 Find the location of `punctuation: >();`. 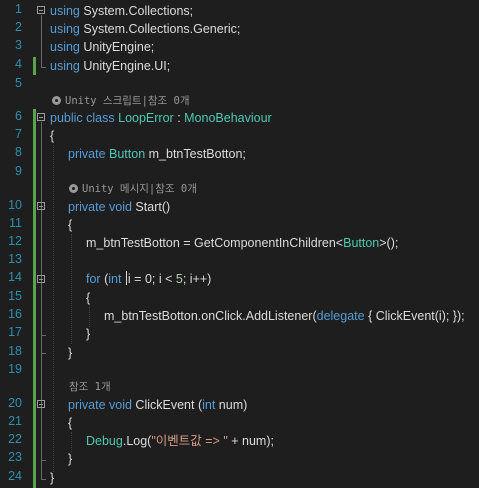

punctuation: >(); is located at coordinates (389, 243).